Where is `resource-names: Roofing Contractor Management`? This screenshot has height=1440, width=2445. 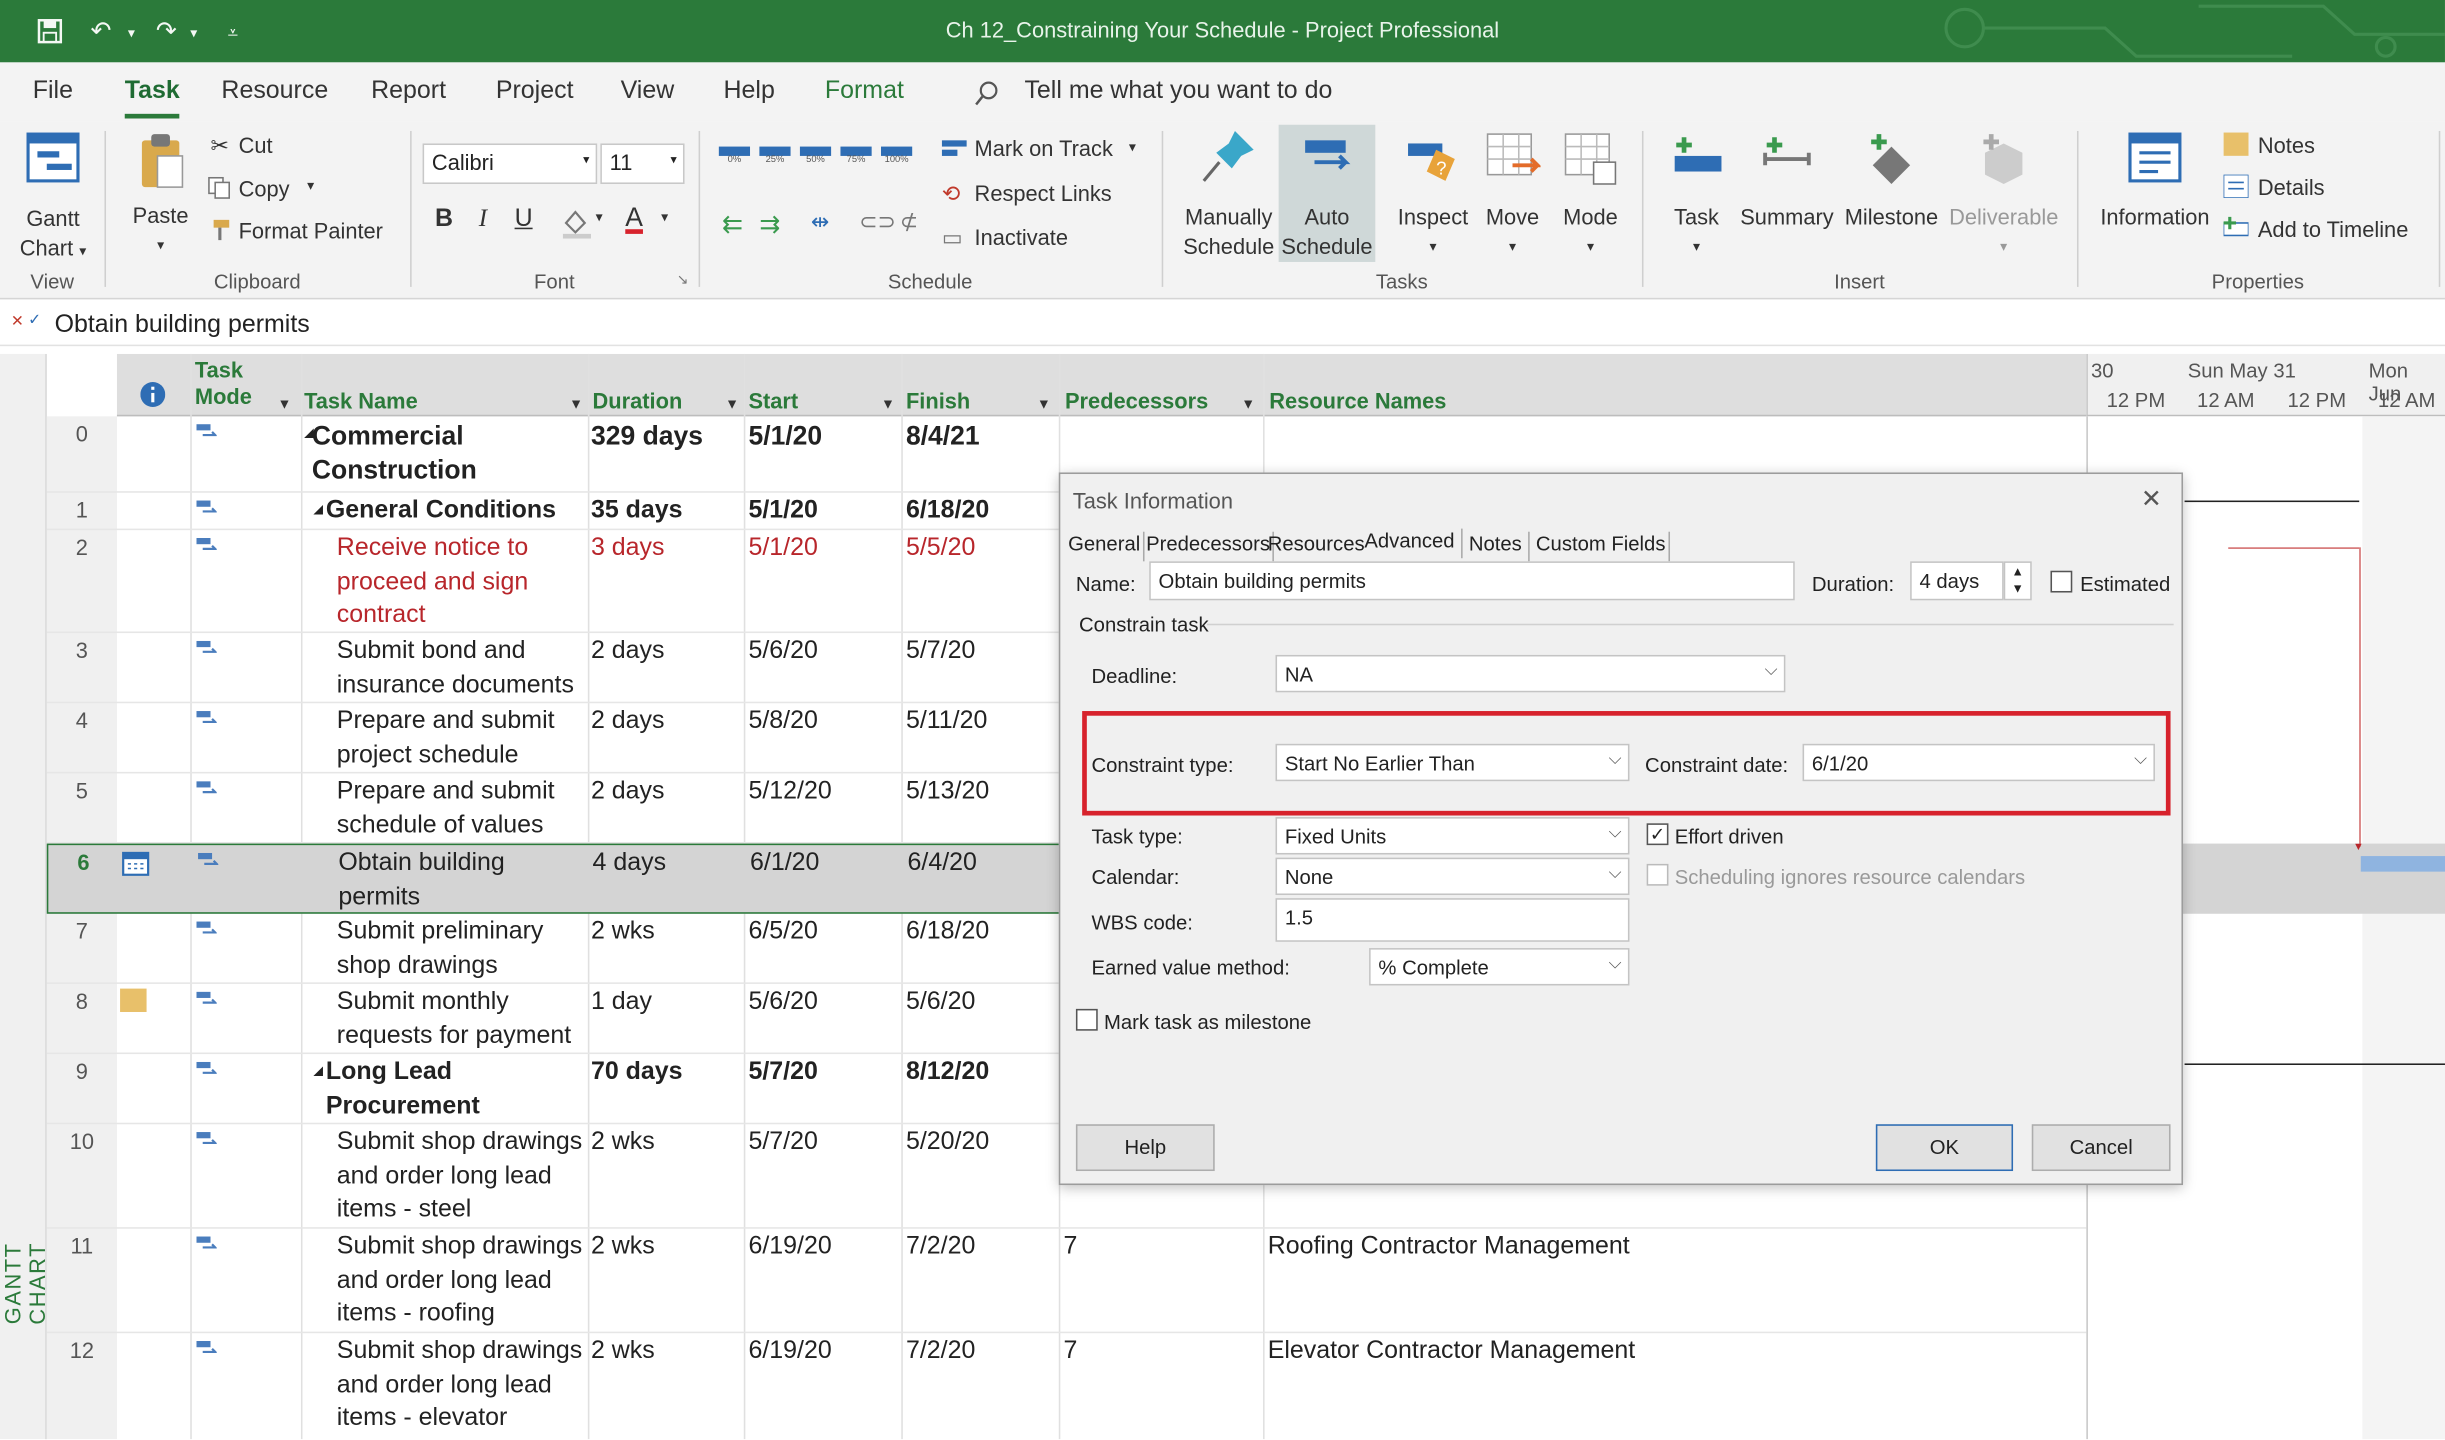 resource-names: Roofing Contractor Management is located at coordinates (1449, 1247).